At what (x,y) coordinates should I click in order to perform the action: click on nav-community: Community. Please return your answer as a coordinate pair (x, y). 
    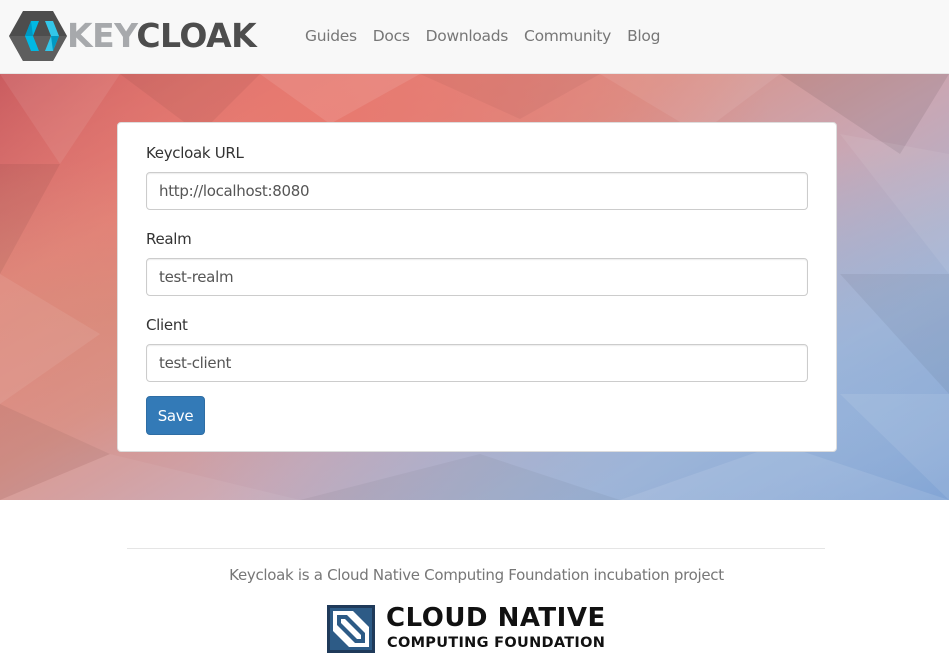
    Looking at the image, I should click on (567, 36).